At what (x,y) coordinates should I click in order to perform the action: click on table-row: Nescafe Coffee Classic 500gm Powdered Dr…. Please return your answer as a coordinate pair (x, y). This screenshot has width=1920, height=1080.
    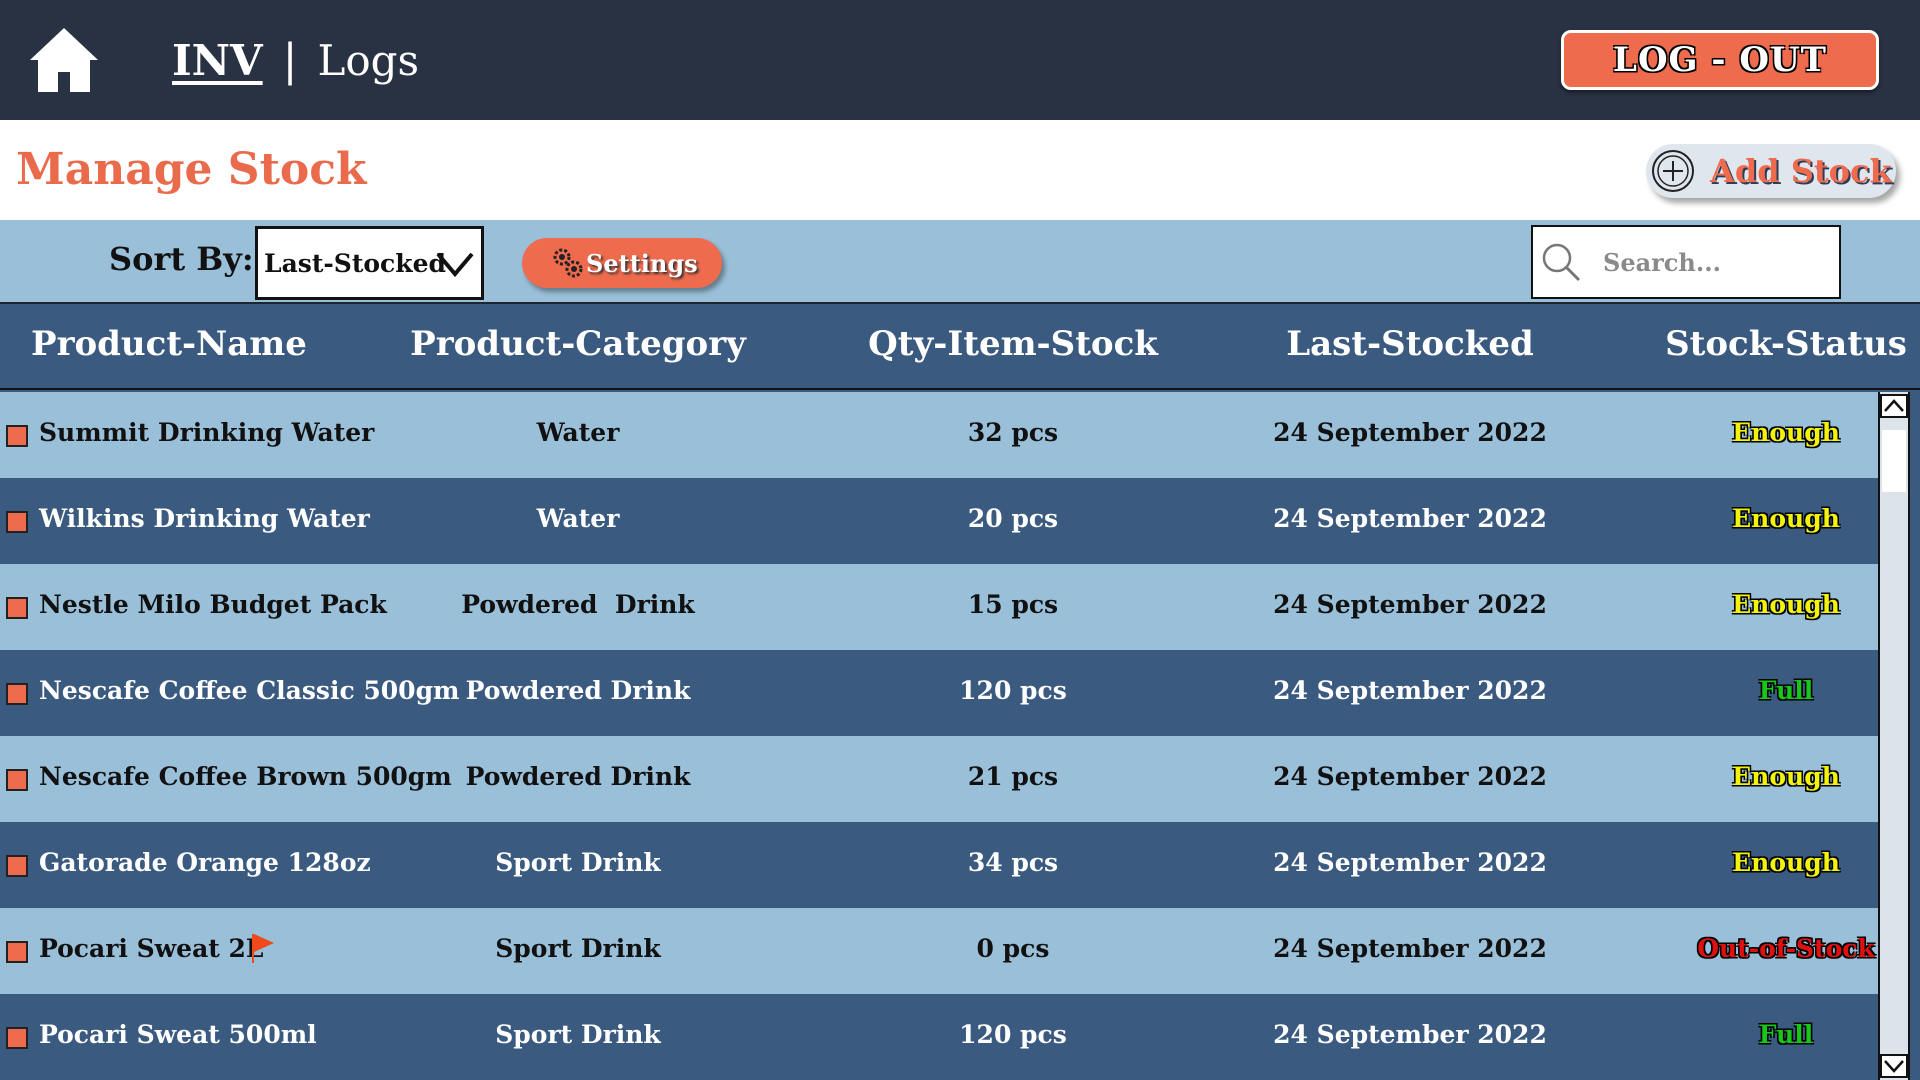
    Looking at the image, I should click on (939, 693).